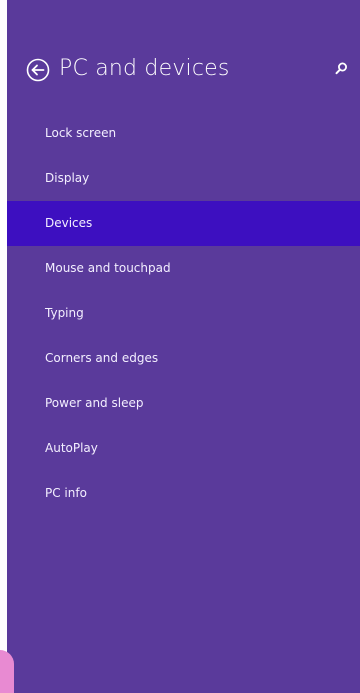  I want to click on back-button, so click(38, 70).